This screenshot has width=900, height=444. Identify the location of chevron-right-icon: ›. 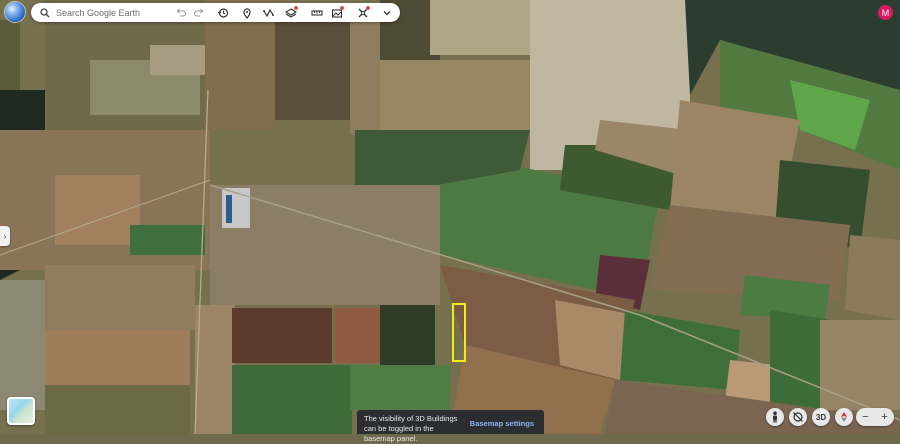
(5, 236).